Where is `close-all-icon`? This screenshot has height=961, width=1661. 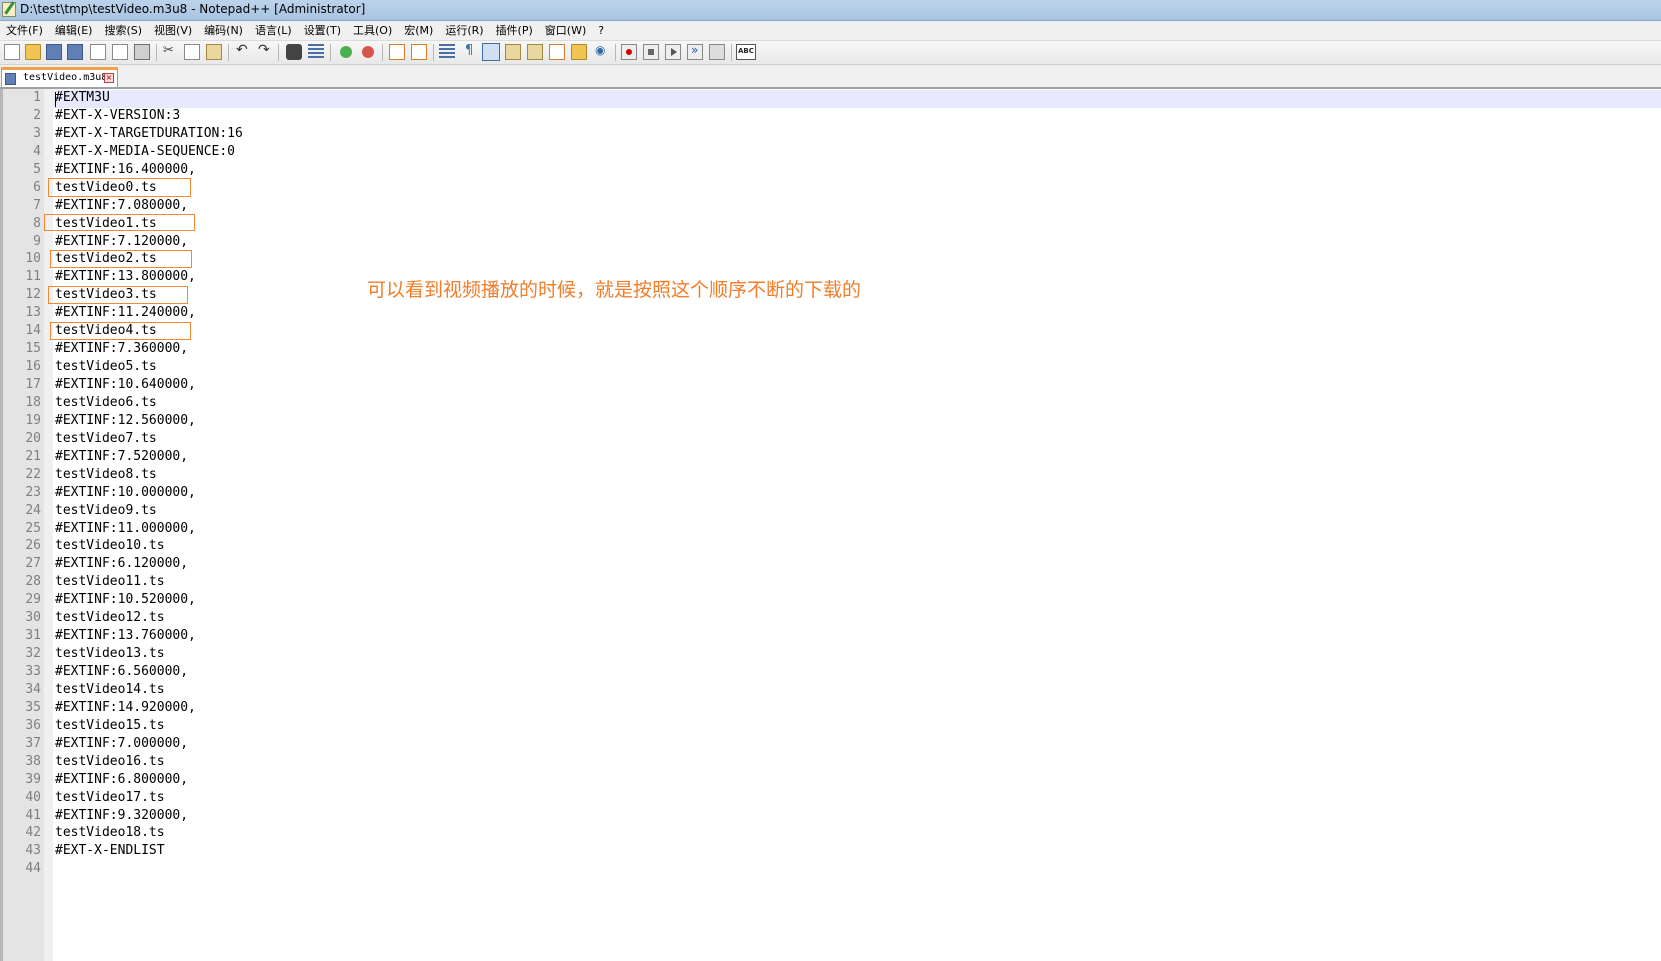 close-all-icon is located at coordinates (120, 52).